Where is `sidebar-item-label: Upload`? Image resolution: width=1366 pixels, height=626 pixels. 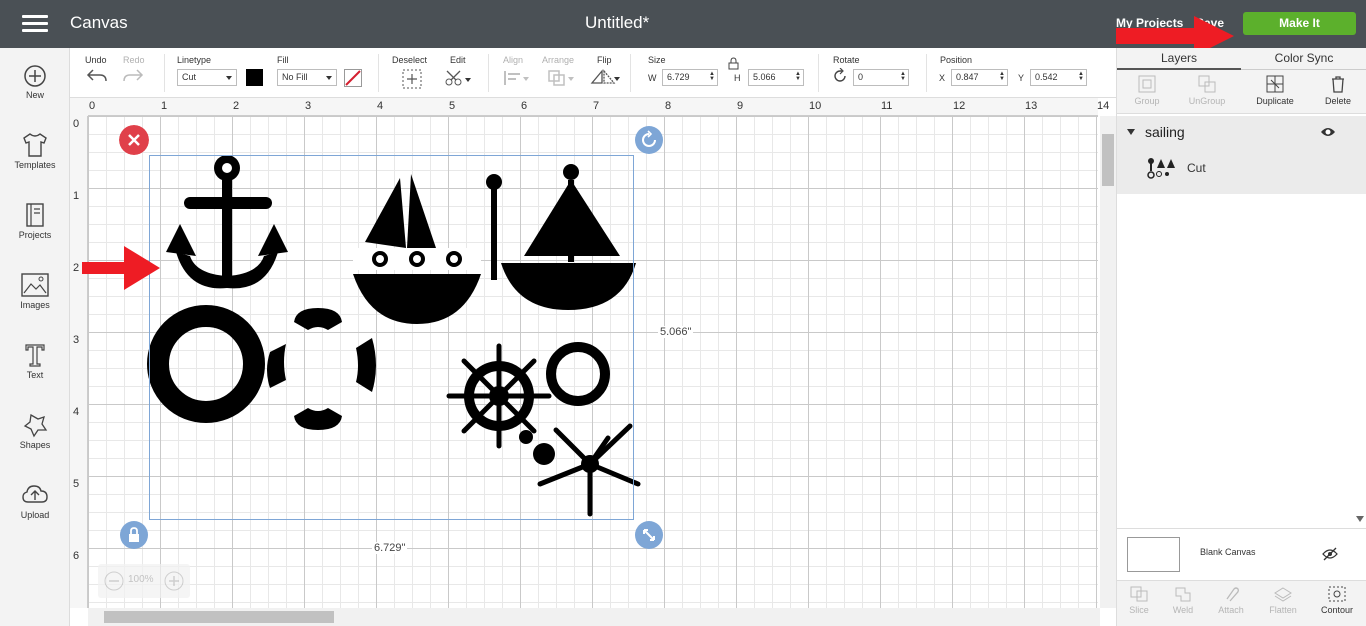 sidebar-item-label: Upload is located at coordinates (35, 515).